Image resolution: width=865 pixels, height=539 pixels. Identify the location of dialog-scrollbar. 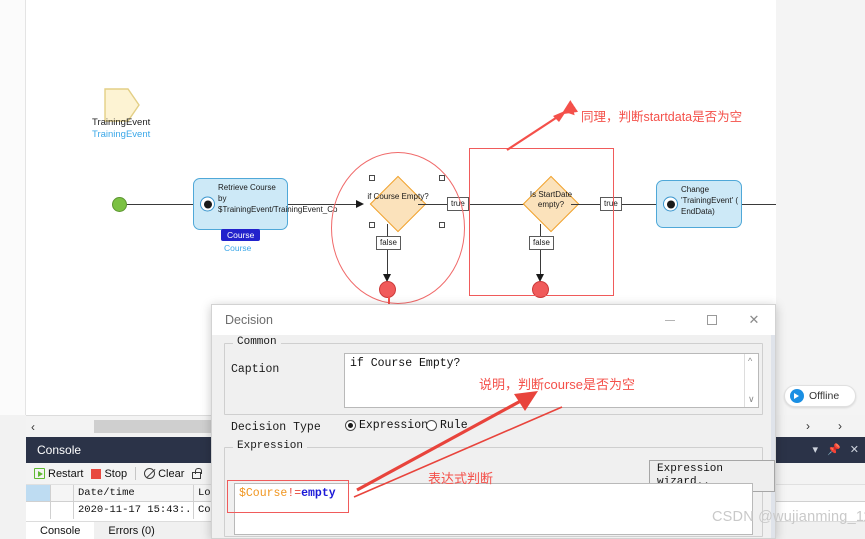
(773, 436).